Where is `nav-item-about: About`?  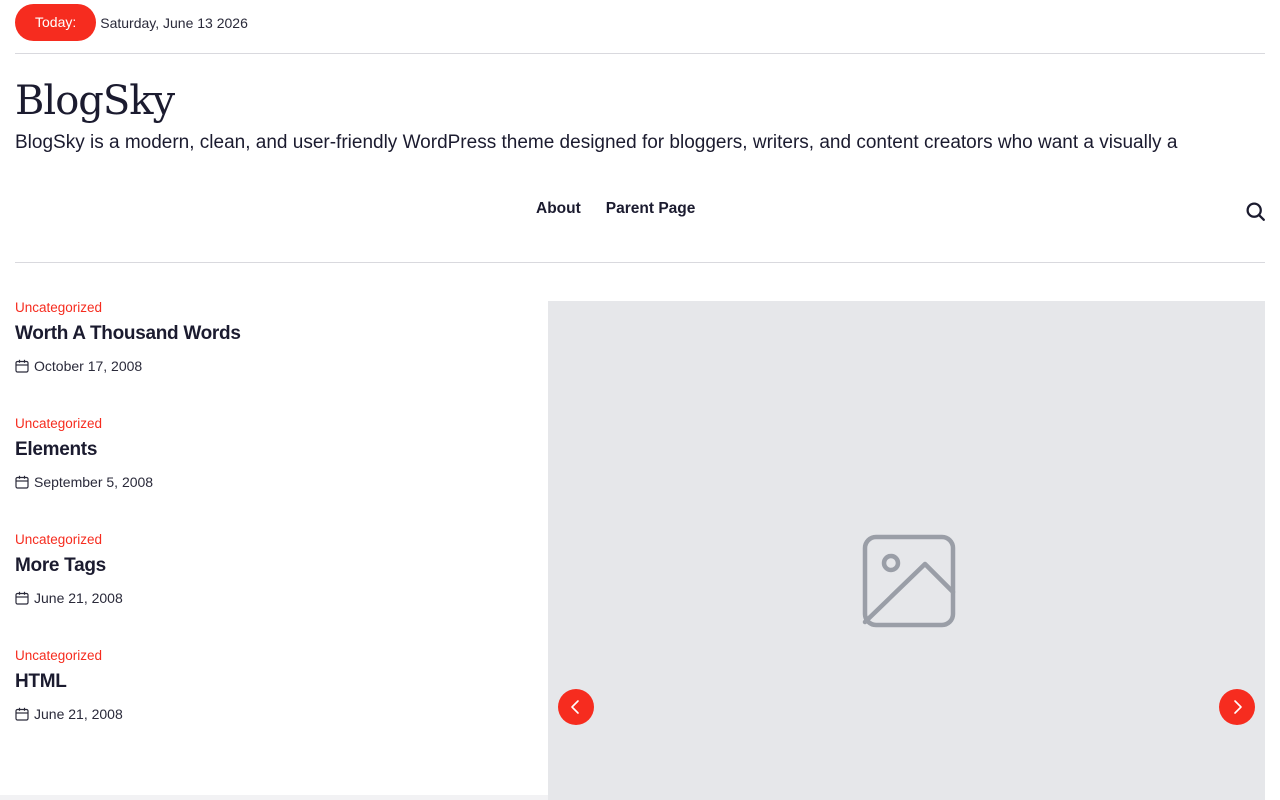
nav-item-about: About is located at coordinates (558, 209).